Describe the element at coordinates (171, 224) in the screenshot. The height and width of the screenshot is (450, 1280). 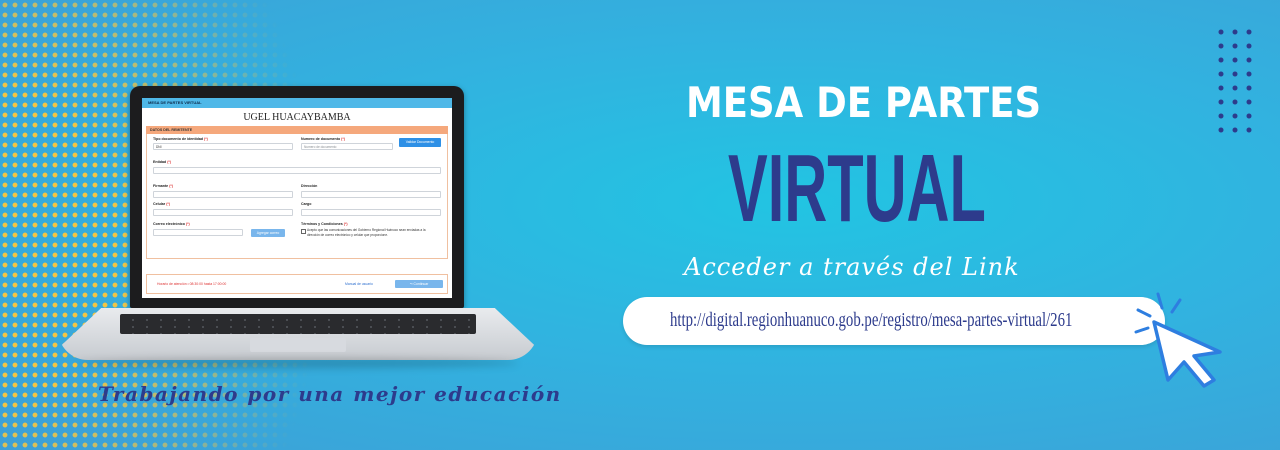
I see `correo-label: Correo electrónico (*)` at that location.